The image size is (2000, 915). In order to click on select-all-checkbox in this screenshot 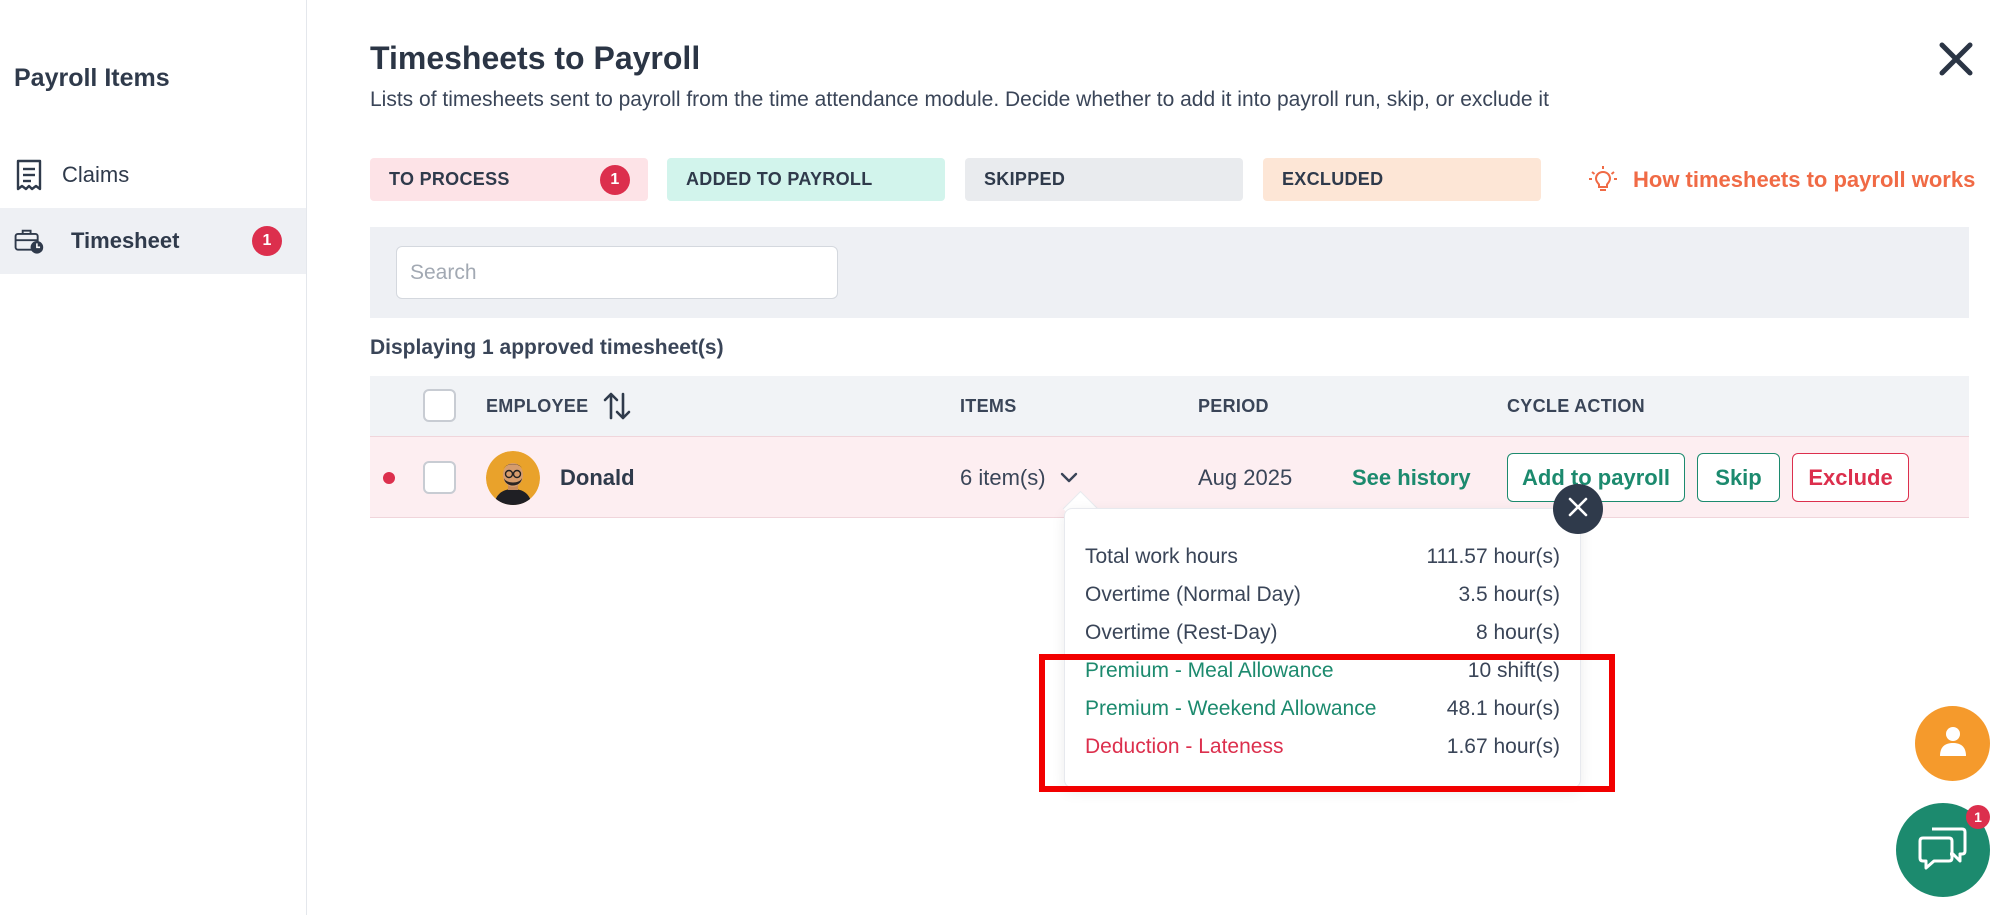, I will do `click(439, 405)`.